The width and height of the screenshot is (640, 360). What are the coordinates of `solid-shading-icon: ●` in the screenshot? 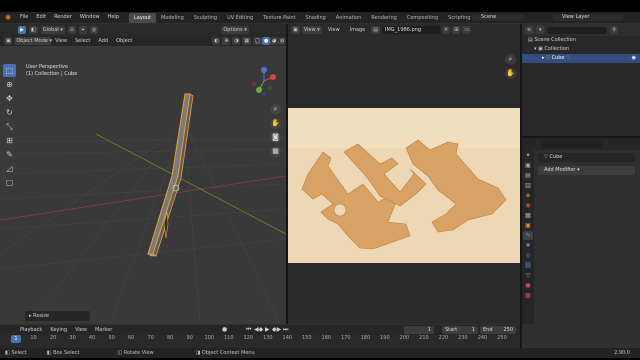 It's located at (265, 41).